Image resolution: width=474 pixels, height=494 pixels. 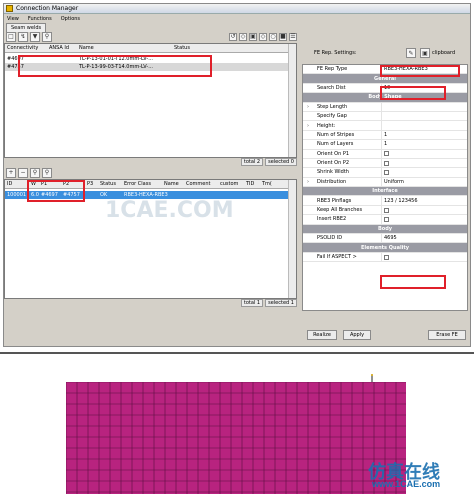 I want to click on property-row: › Height:, so click(x=385, y=126).